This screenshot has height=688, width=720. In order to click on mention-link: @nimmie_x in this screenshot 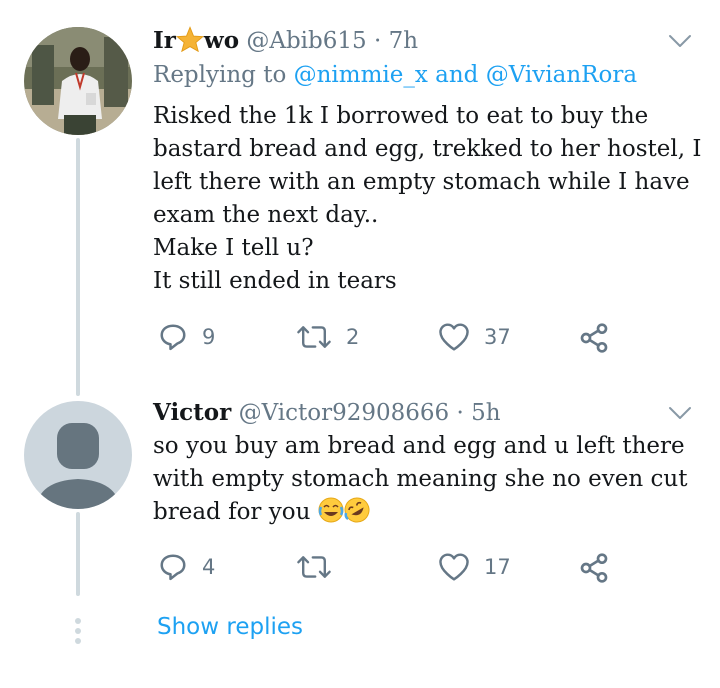, I will do `click(361, 75)`.